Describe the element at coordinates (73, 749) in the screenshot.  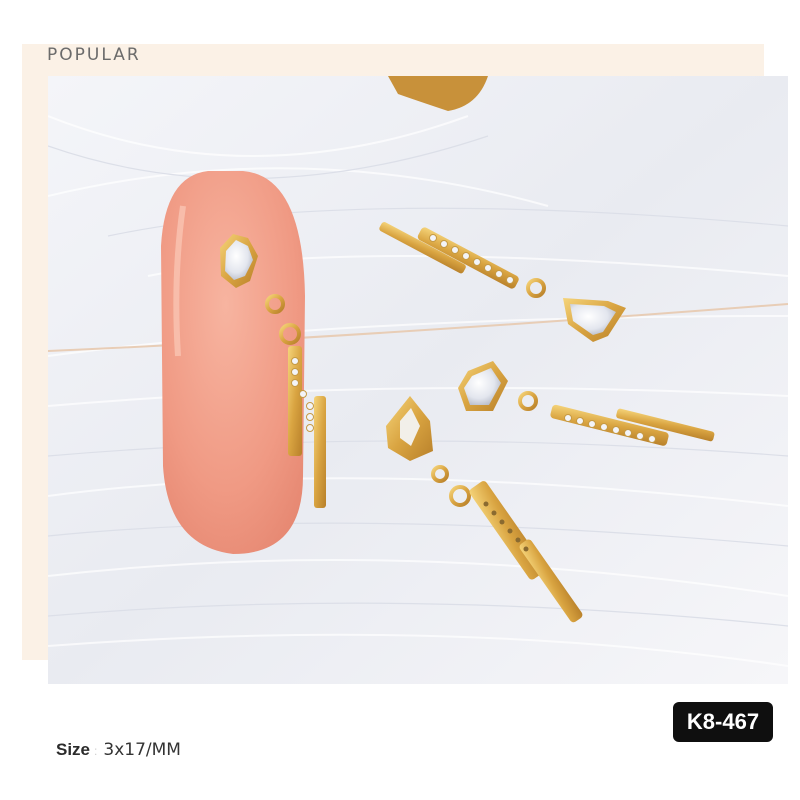
I see `size-label: Size` at that location.